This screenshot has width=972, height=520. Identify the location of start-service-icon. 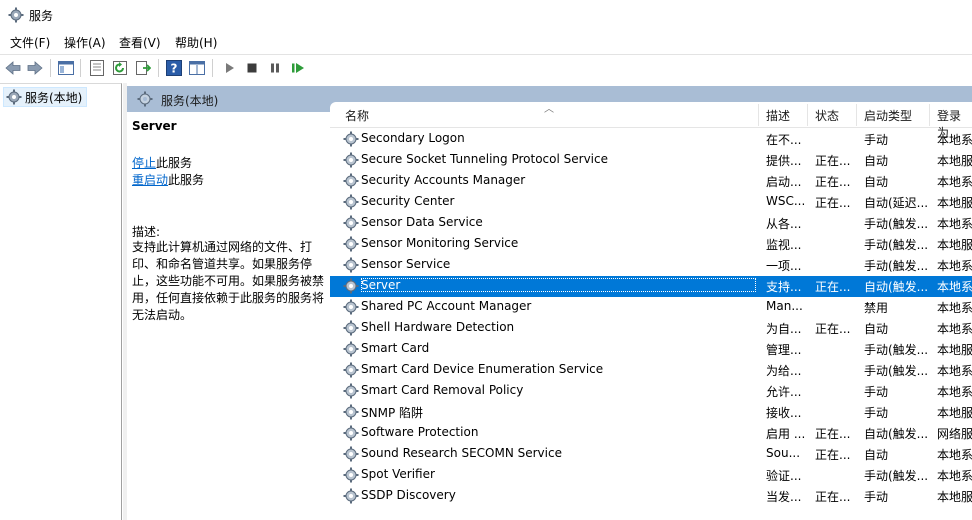
(229, 68).